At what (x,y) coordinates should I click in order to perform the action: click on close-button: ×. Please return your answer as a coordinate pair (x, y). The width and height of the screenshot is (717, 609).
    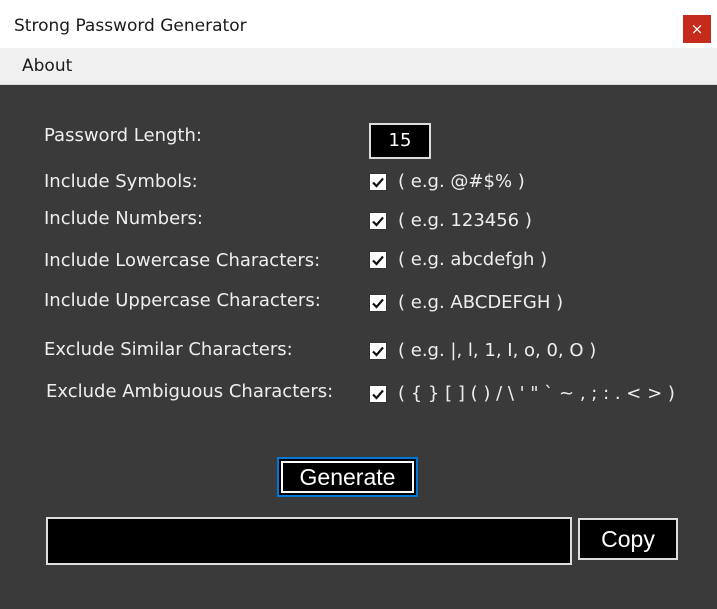
    Looking at the image, I should click on (697, 29).